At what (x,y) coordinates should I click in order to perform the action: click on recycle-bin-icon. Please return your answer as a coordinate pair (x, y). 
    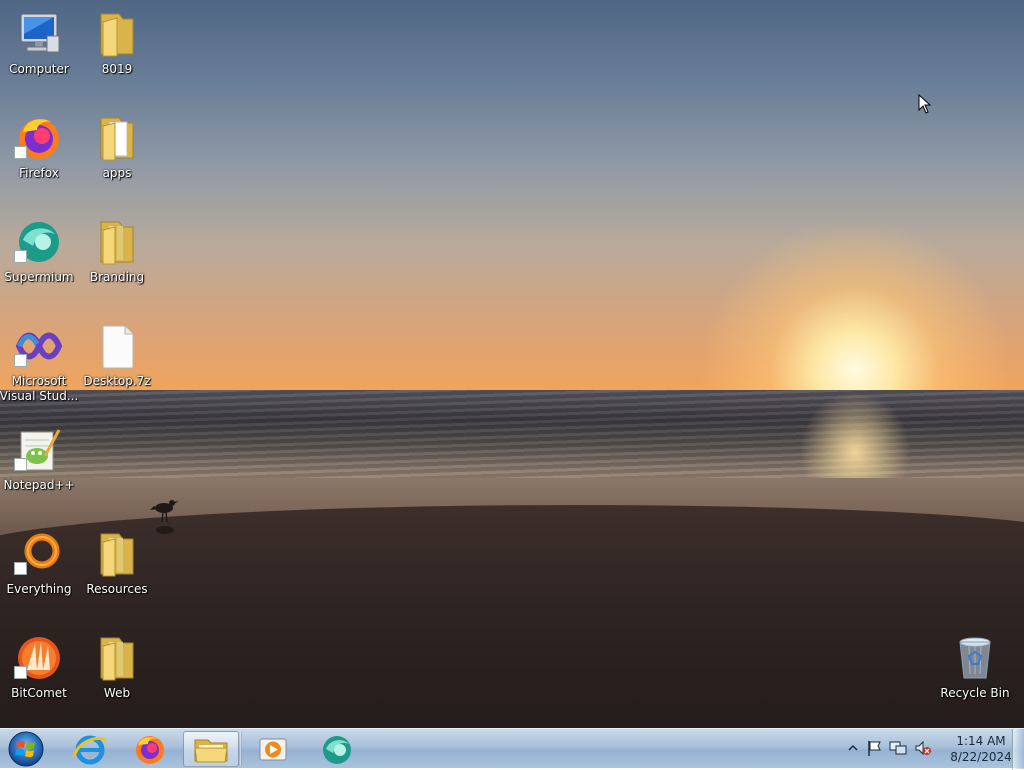
    Looking at the image, I should click on (975, 658).